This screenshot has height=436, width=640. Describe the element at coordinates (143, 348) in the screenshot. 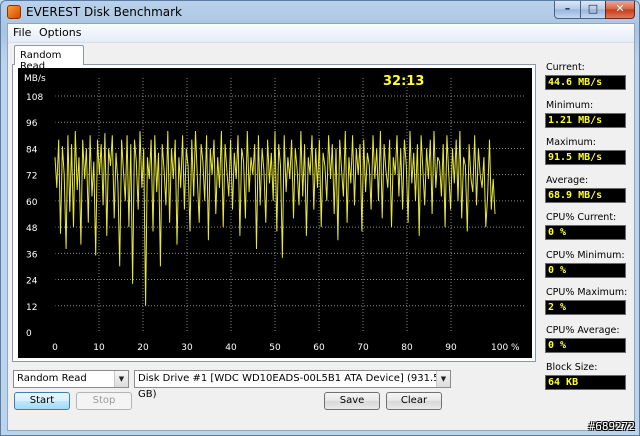

I see `x-tick-label: 20` at that location.